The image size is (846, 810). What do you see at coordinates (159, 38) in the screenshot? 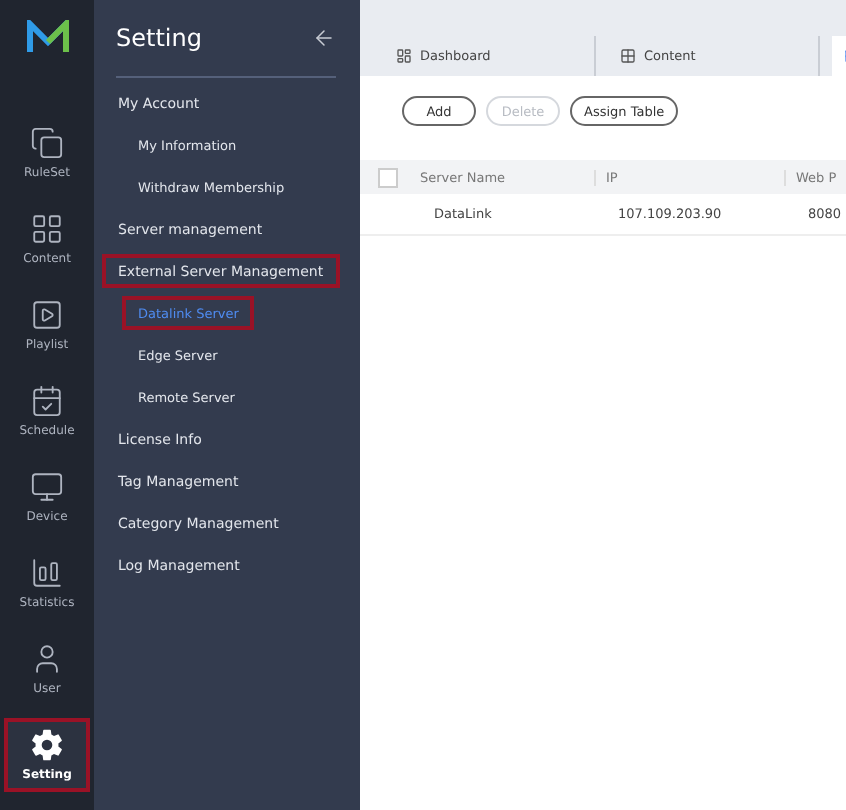
I see `panel-title: Setting` at bounding box center [159, 38].